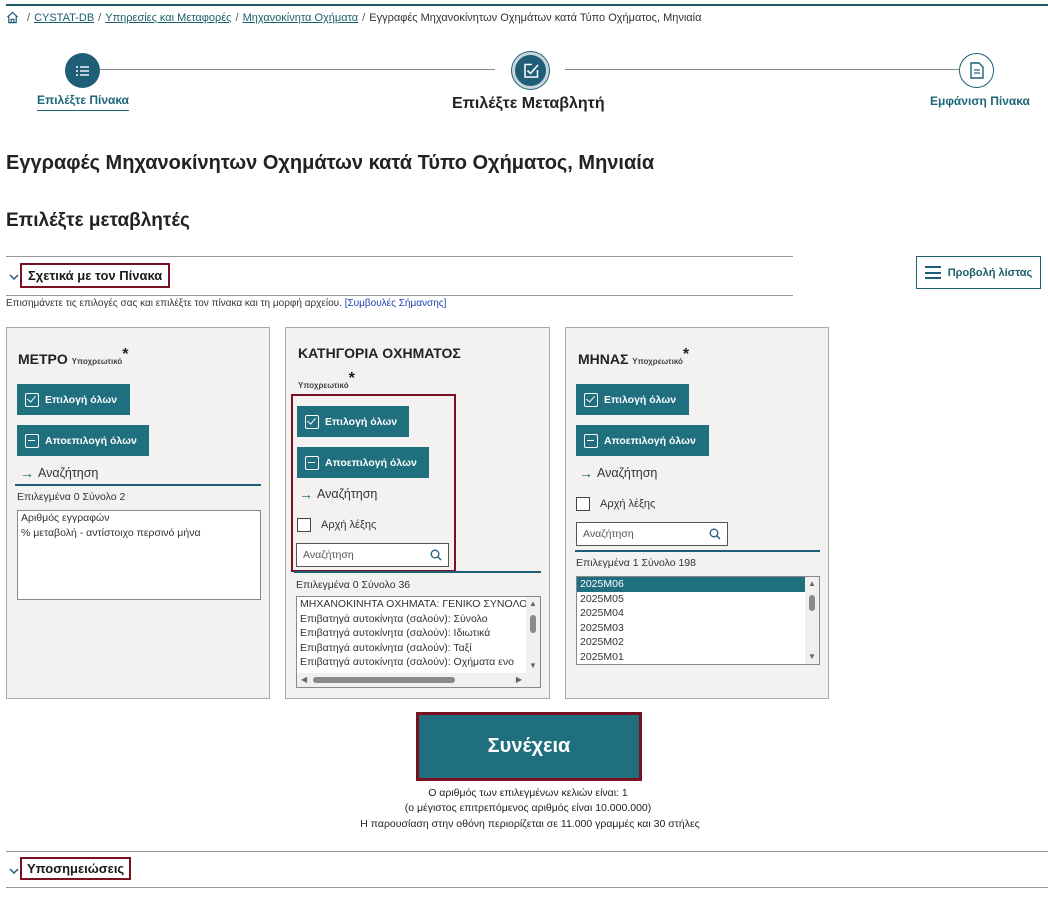 The width and height of the screenshot is (1048, 901). What do you see at coordinates (83, 102) in the screenshot?
I see `step-select-table-label: Επιλέξτε Πίνακα` at bounding box center [83, 102].